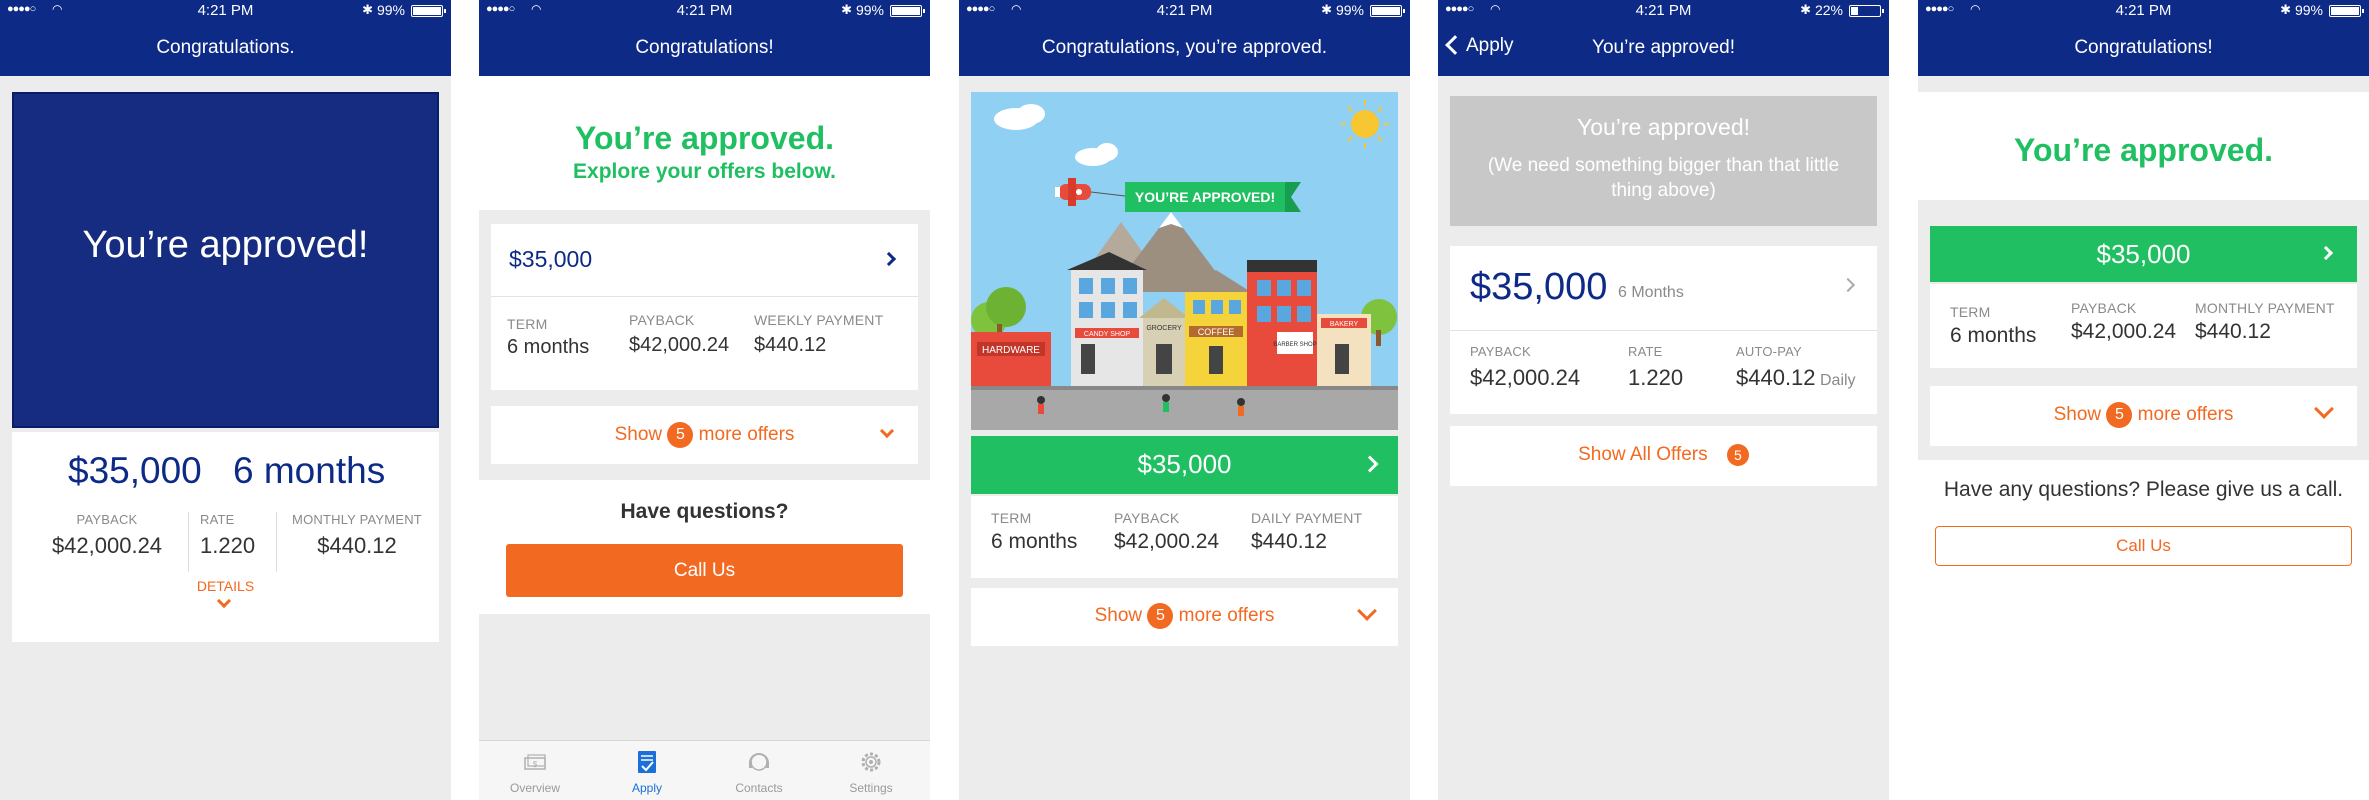  I want to click on money-icon: $, so click(535, 762).